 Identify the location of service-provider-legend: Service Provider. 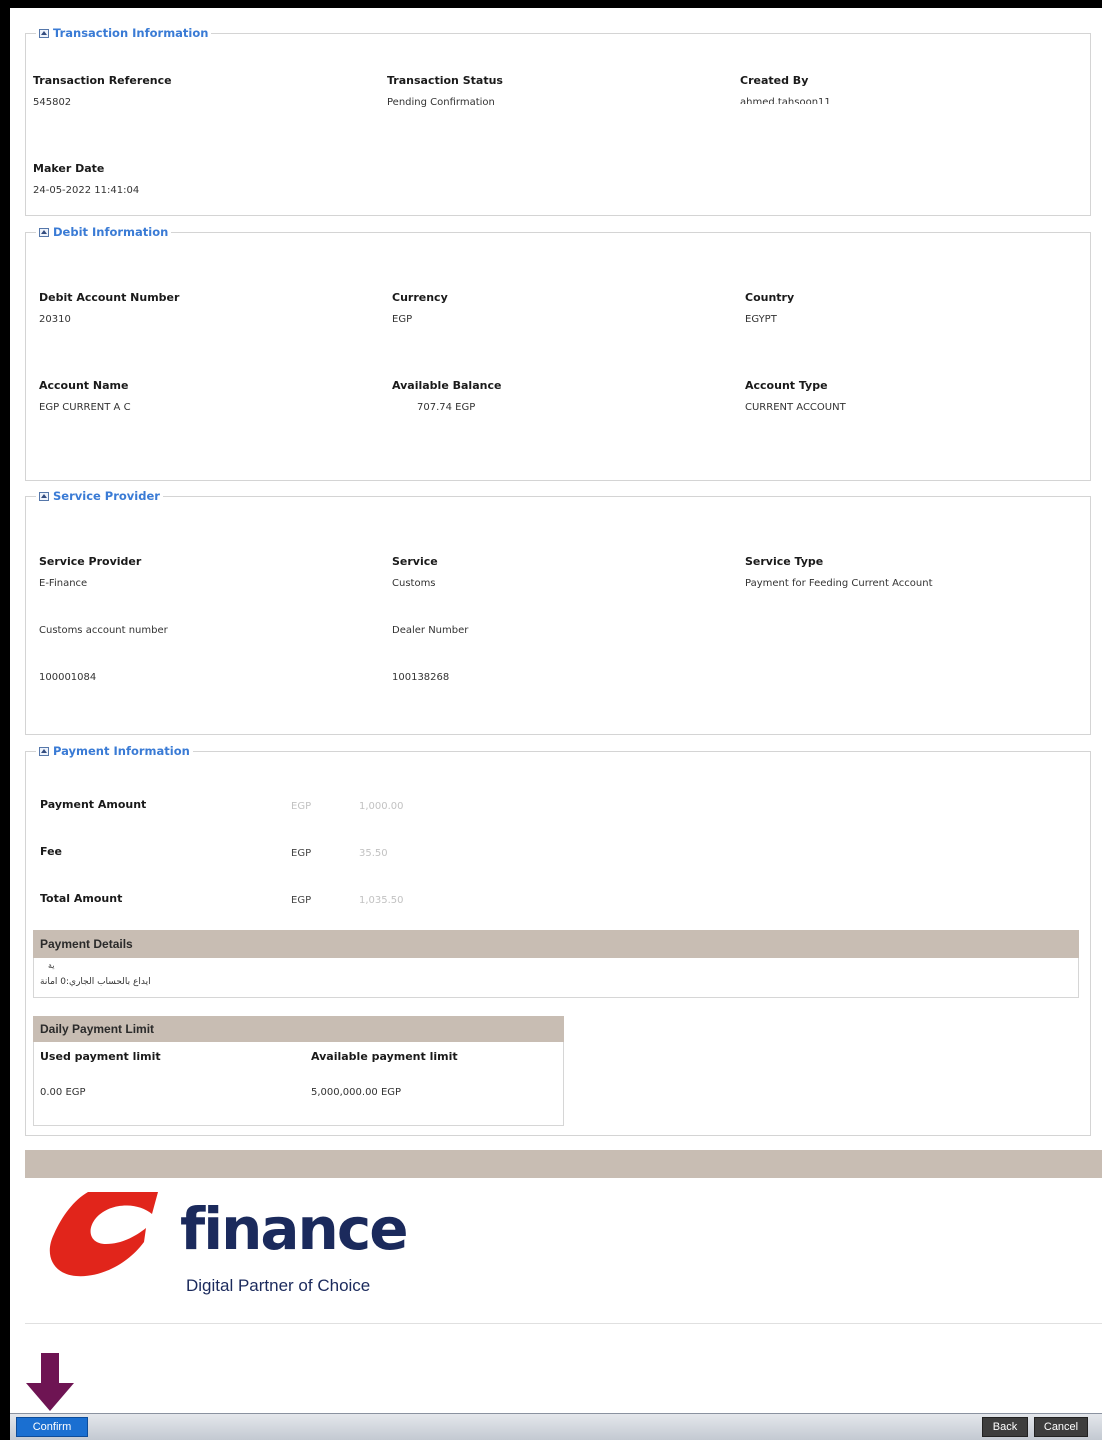
(99, 496).